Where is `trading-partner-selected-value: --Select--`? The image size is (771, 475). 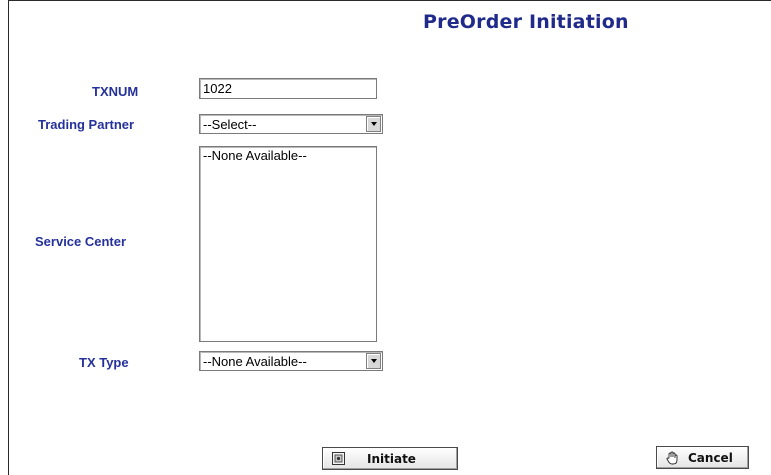 trading-partner-selected-value: --Select-- is located at coordinates (230, 124).